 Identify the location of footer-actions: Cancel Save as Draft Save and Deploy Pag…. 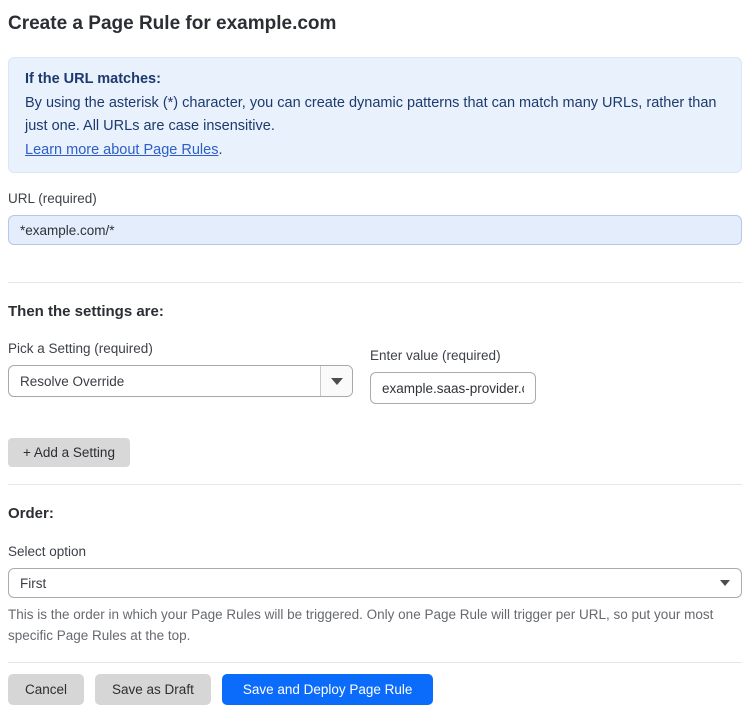
(375, 689).